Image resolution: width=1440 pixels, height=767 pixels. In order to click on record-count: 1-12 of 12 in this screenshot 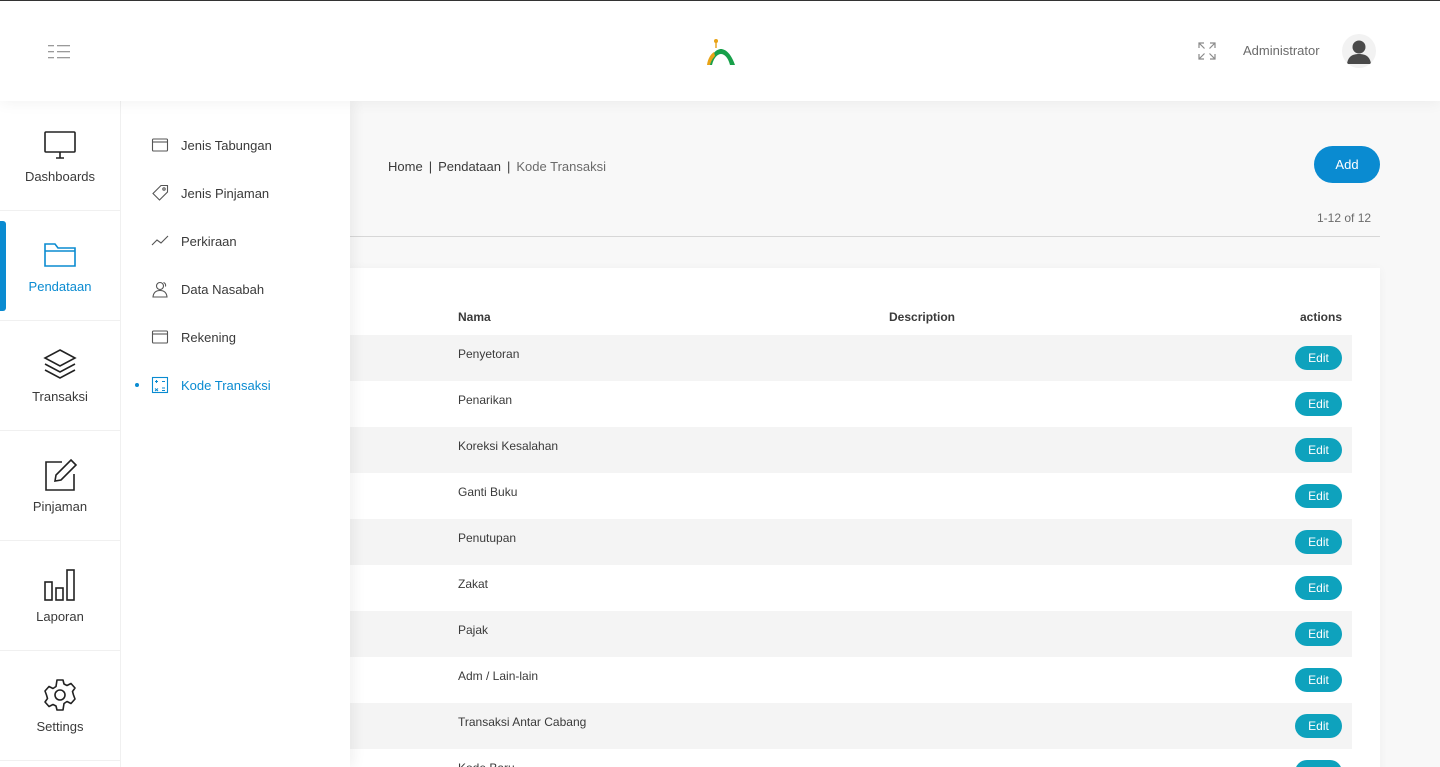, I will do `click(1344, 218)`.